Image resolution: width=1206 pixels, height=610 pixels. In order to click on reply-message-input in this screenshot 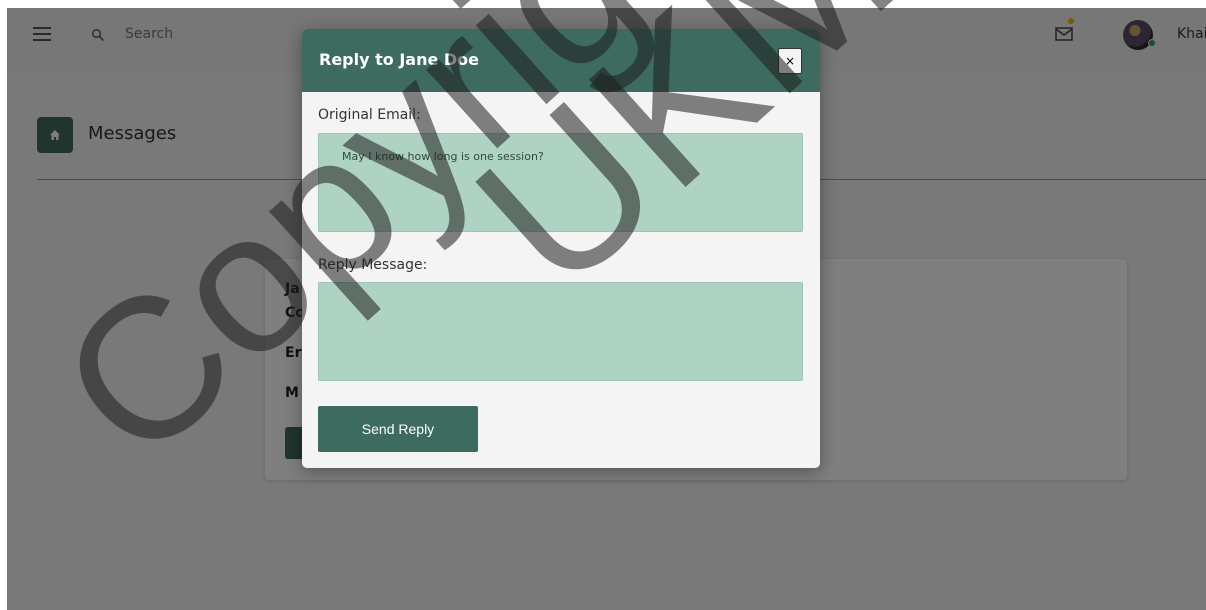, I will do `click(560, 331)`.